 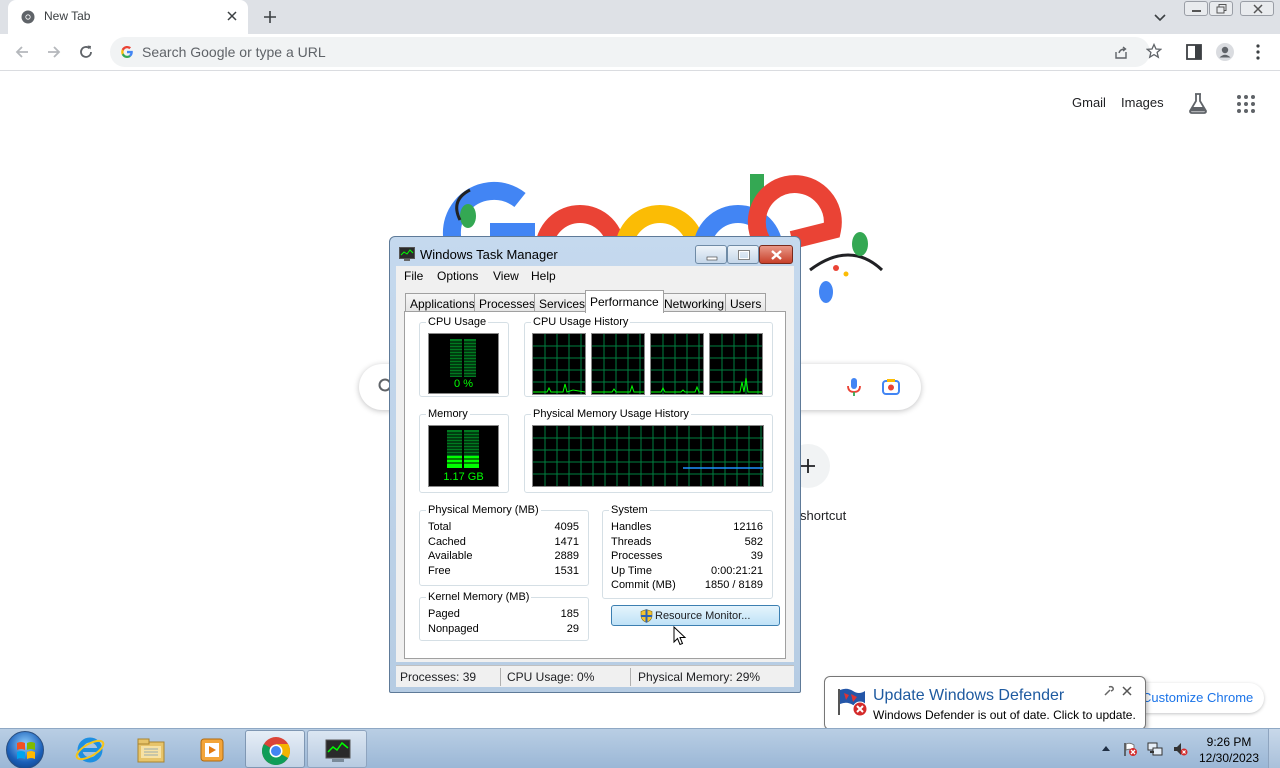 I want to click on tab-networking: Networking, so click(x=694, y=302).